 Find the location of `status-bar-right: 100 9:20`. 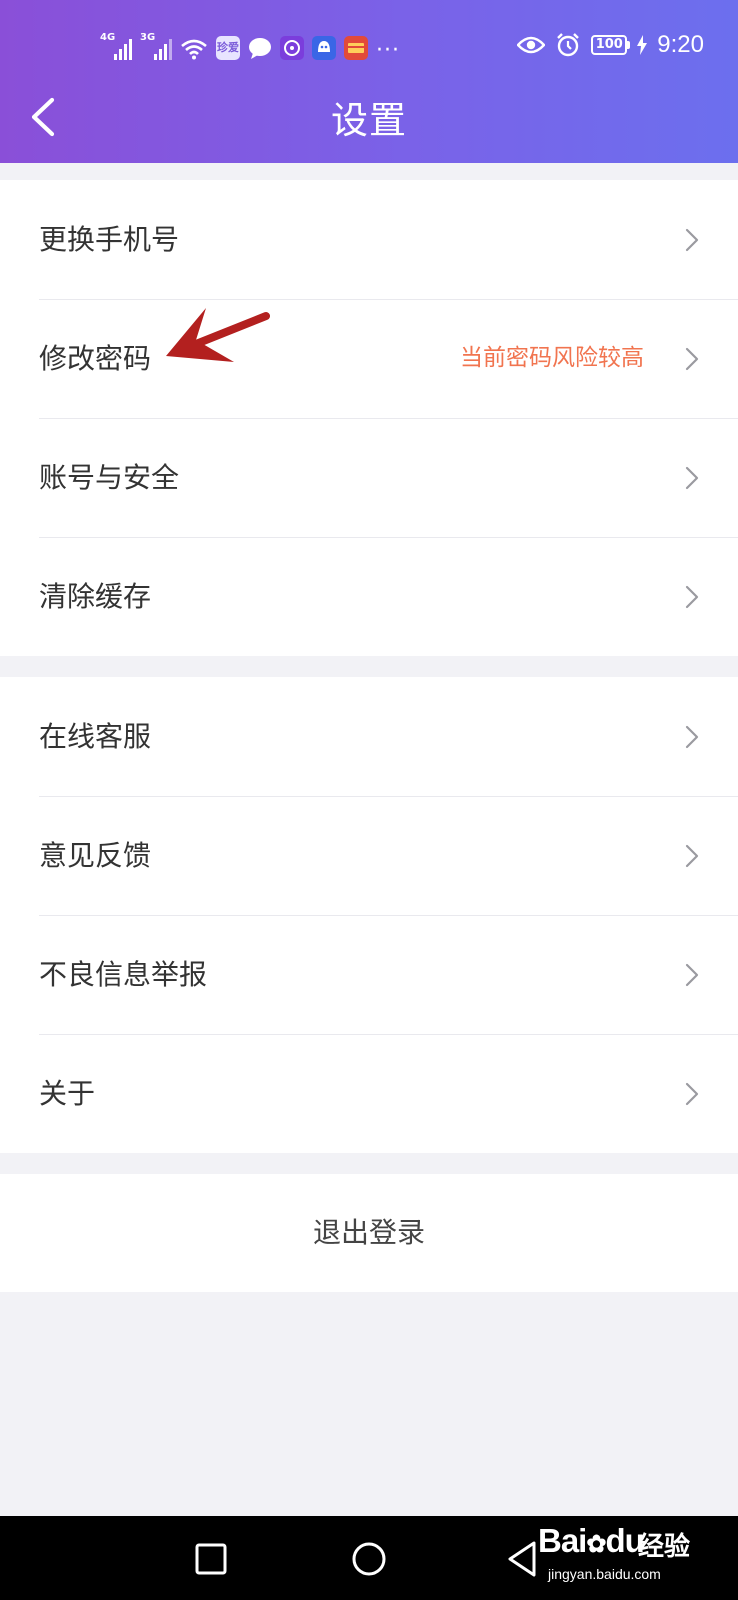

status-bar-right: 100 9:20 is located at coordinates (610, 45).